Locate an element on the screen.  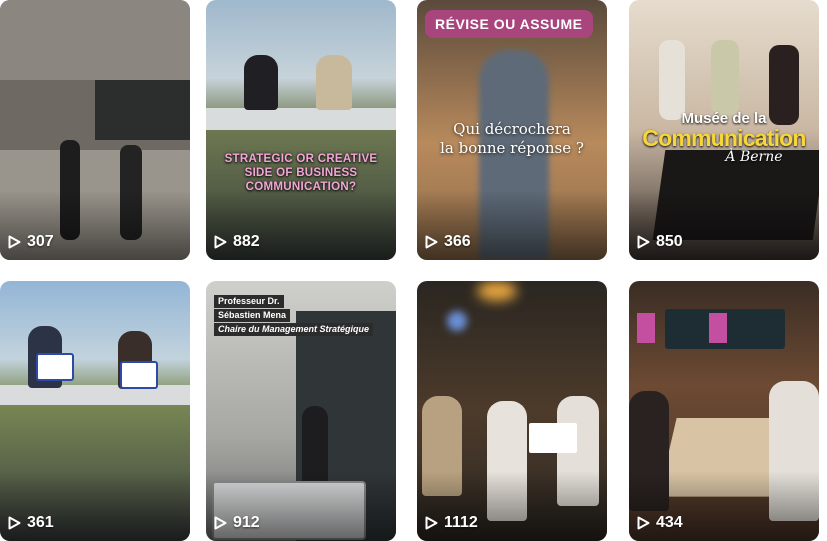
video-thumbnail-1: 307 is located at coordinates (95, 130).